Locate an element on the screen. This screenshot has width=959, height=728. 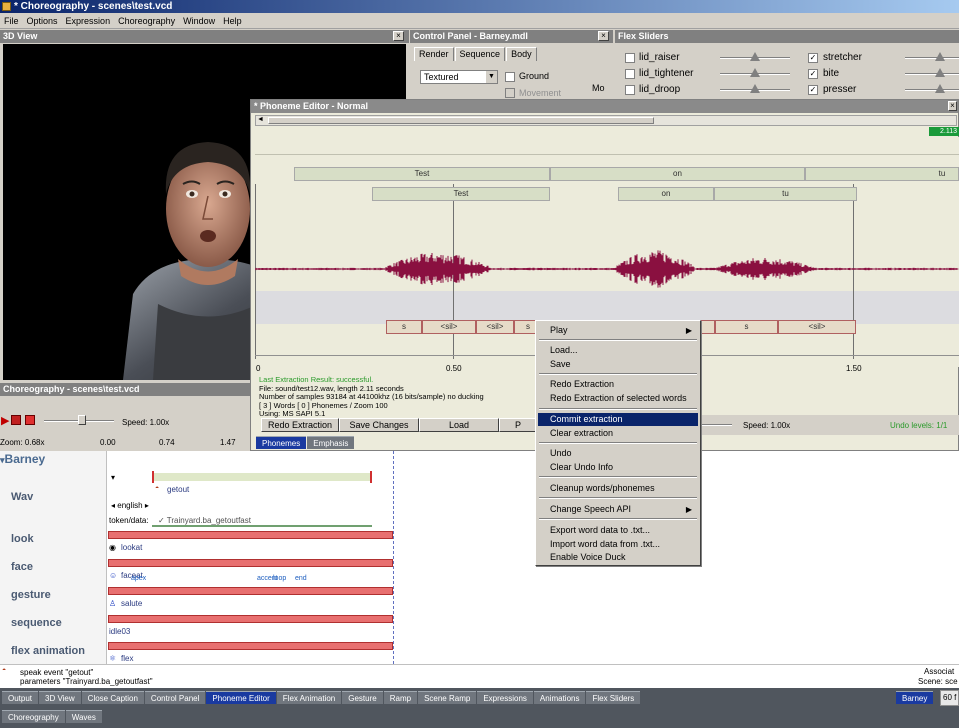
save-changes-button: Save Changes is located at coordinates (379, 425).